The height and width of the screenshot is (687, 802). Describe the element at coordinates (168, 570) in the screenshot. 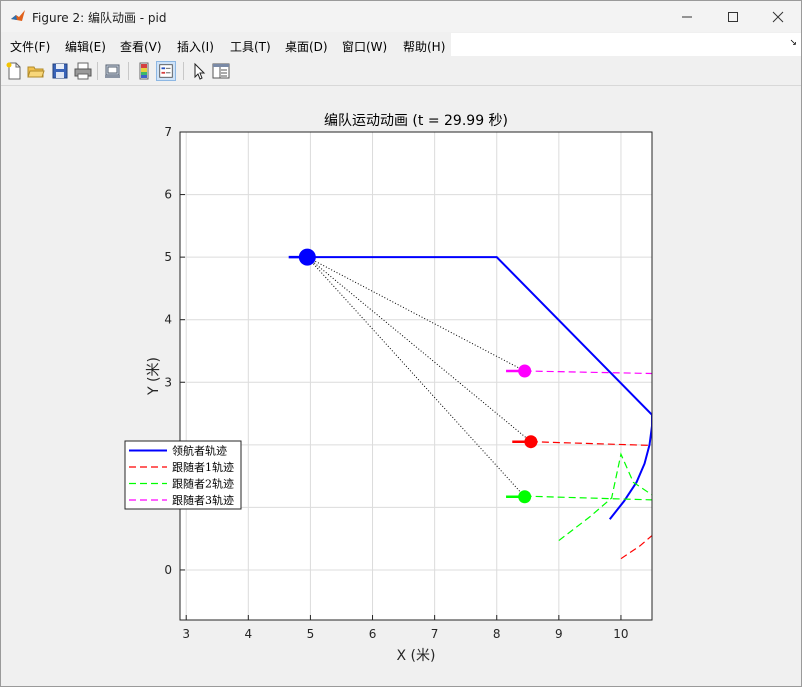

I see `y-tick-label: 0` at that location.